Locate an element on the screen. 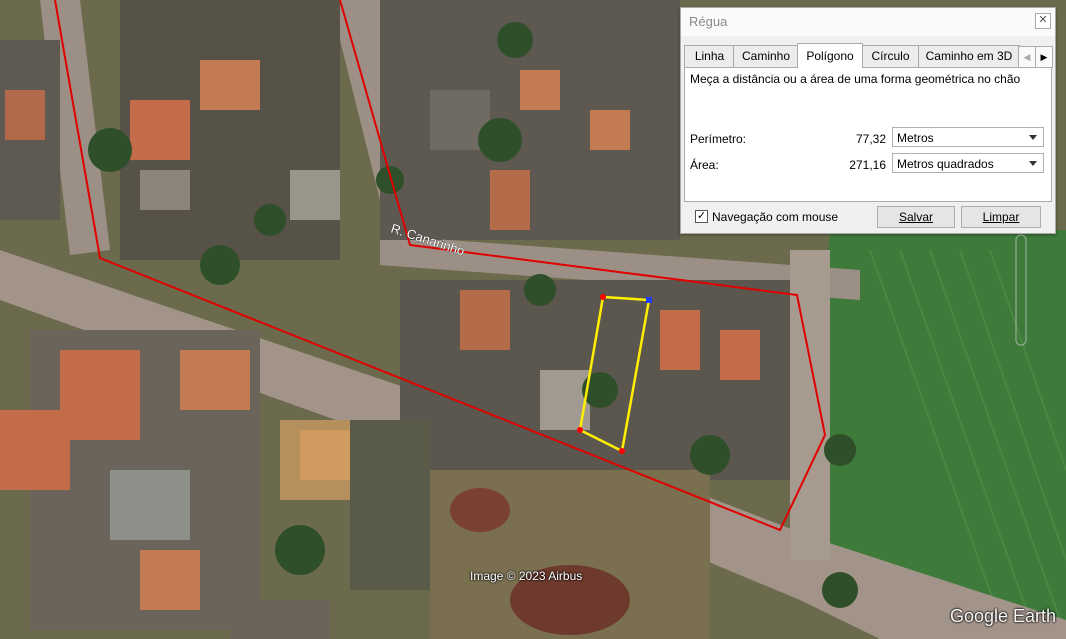 The image size is (1066, 639). perimeter-label: Perímetro: is located at coordinates (718, 139).